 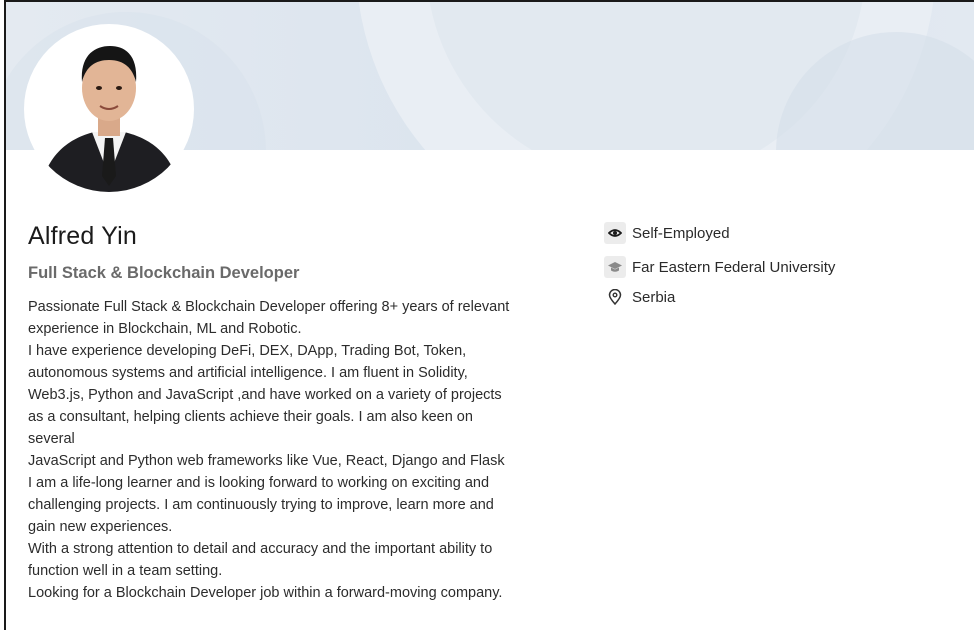 I want to click on briefcase-icon, so click(x=615, y=233).